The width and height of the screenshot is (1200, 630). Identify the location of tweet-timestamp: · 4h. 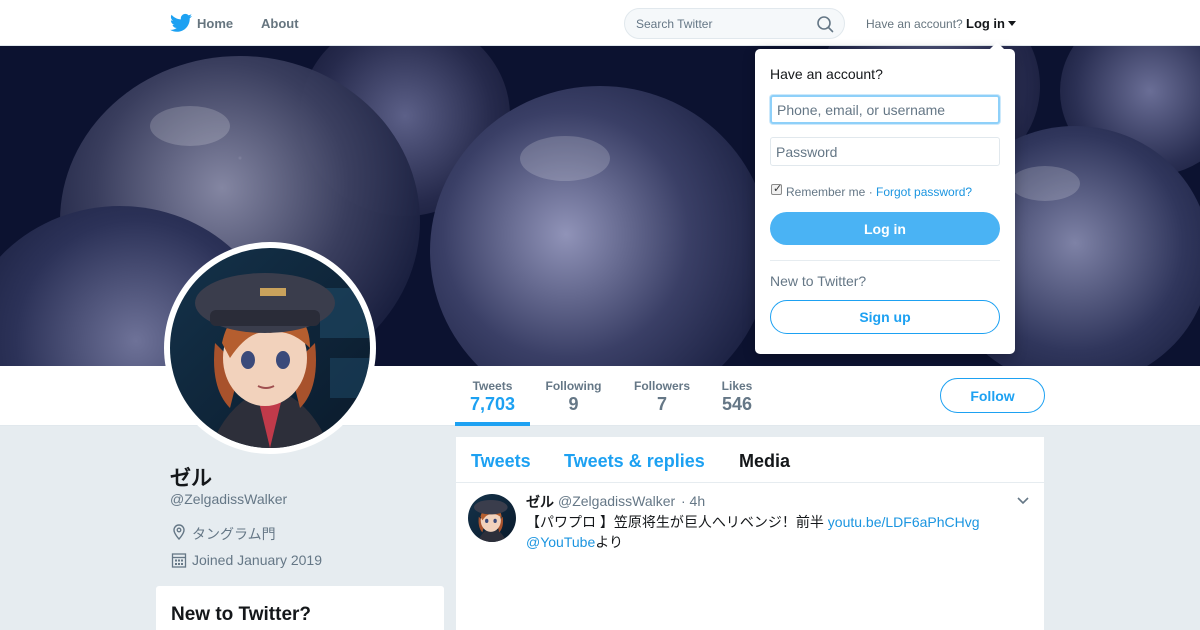
(693, 501).